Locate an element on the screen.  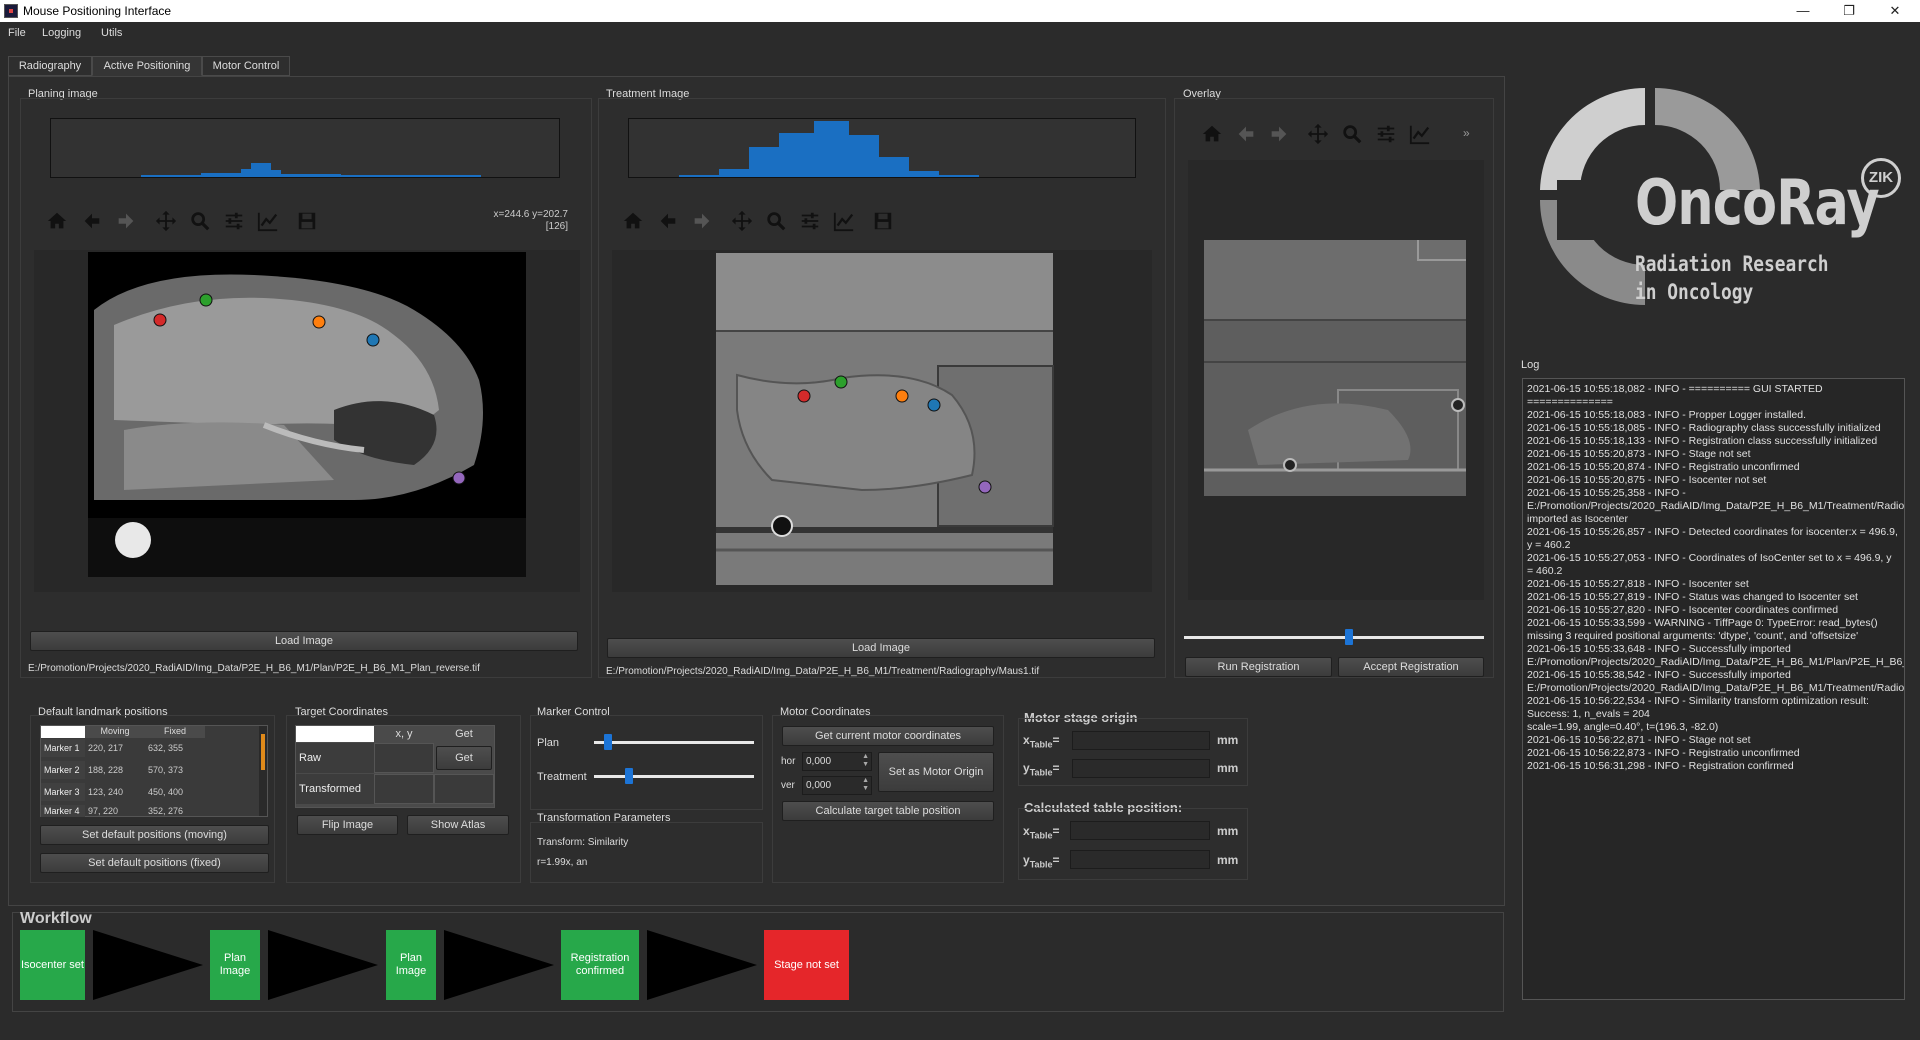
planning-load-image-button: Load Image is located at coordinates (304, 641).